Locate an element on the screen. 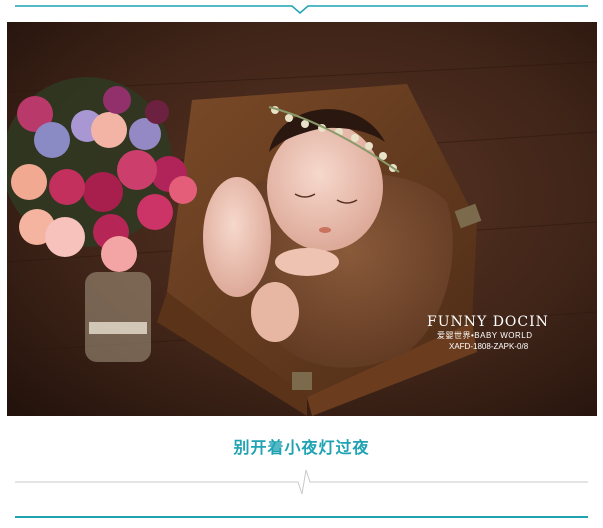 The height and width of the screenshot is (528, 603). section-caption: 别开着小夜灯过夜 is located at coordinates (301, 447).